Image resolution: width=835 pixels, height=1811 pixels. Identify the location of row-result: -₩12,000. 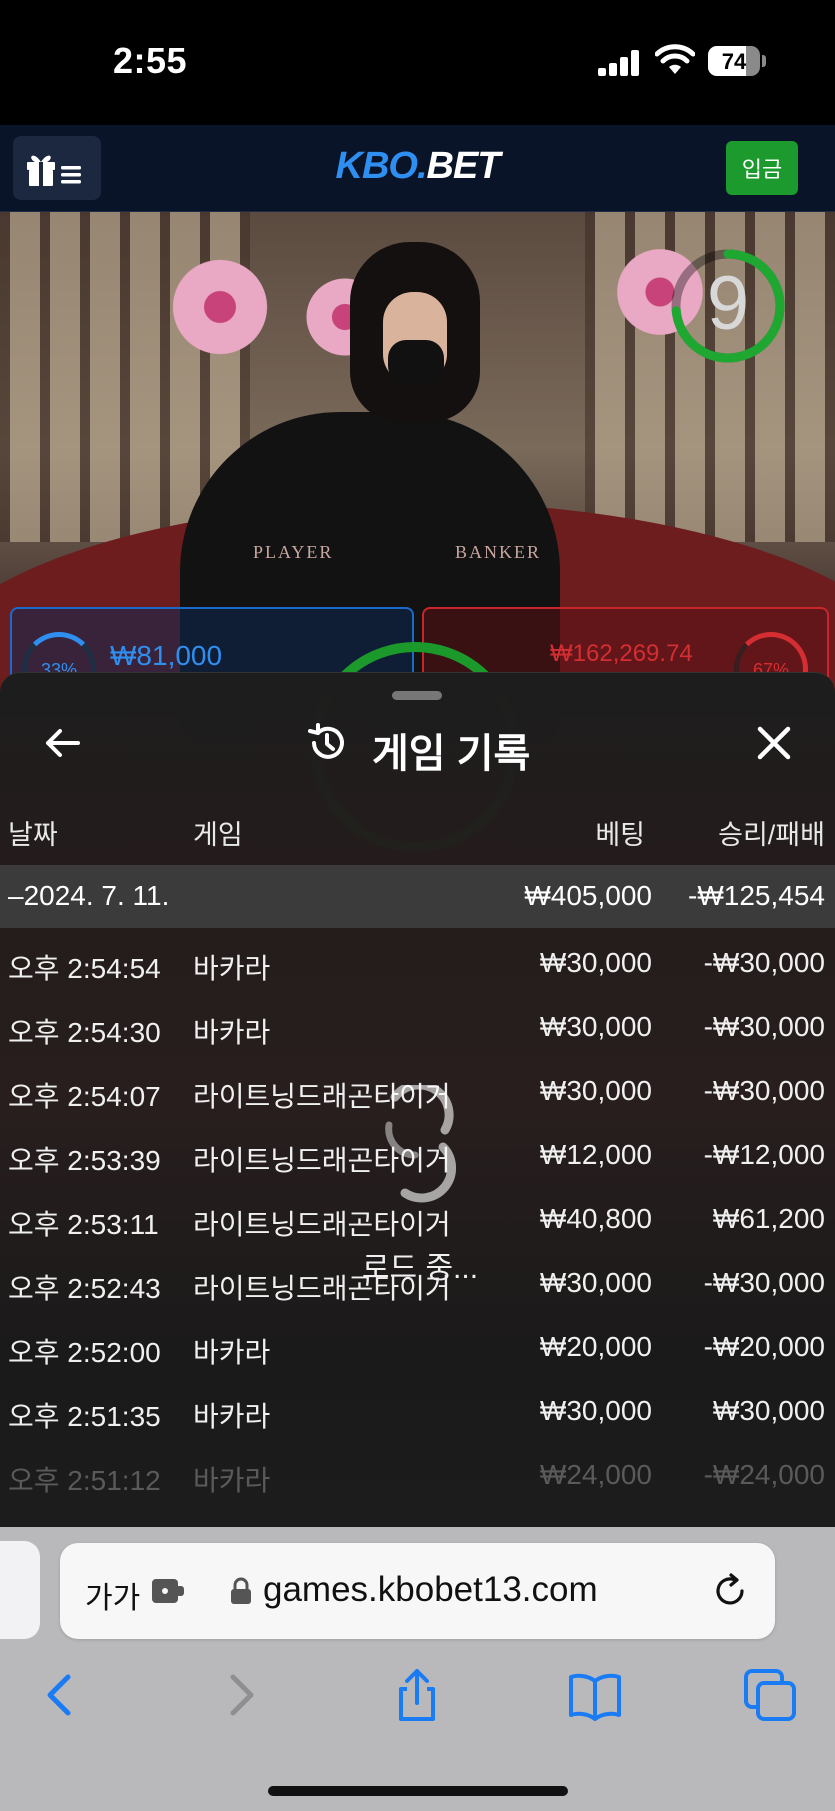
(764, 1154).